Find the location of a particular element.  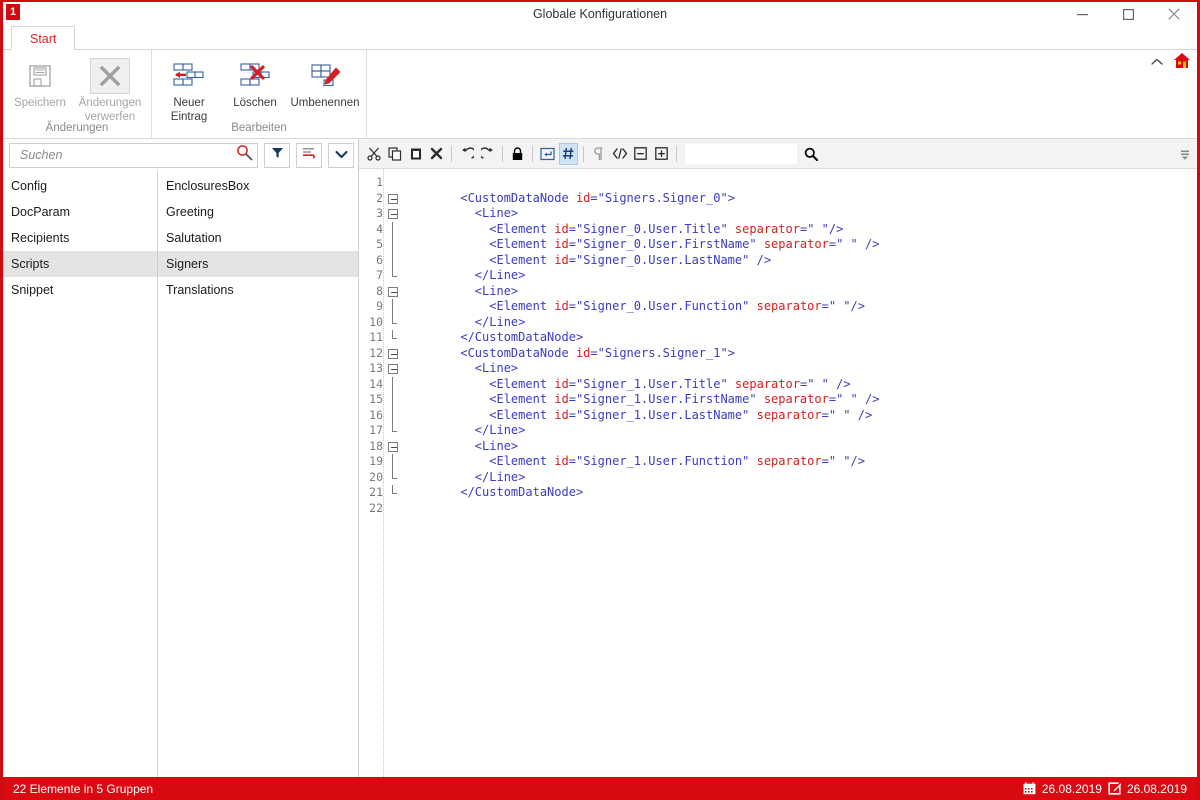

home-icon is located at coordinates (1182, 63).